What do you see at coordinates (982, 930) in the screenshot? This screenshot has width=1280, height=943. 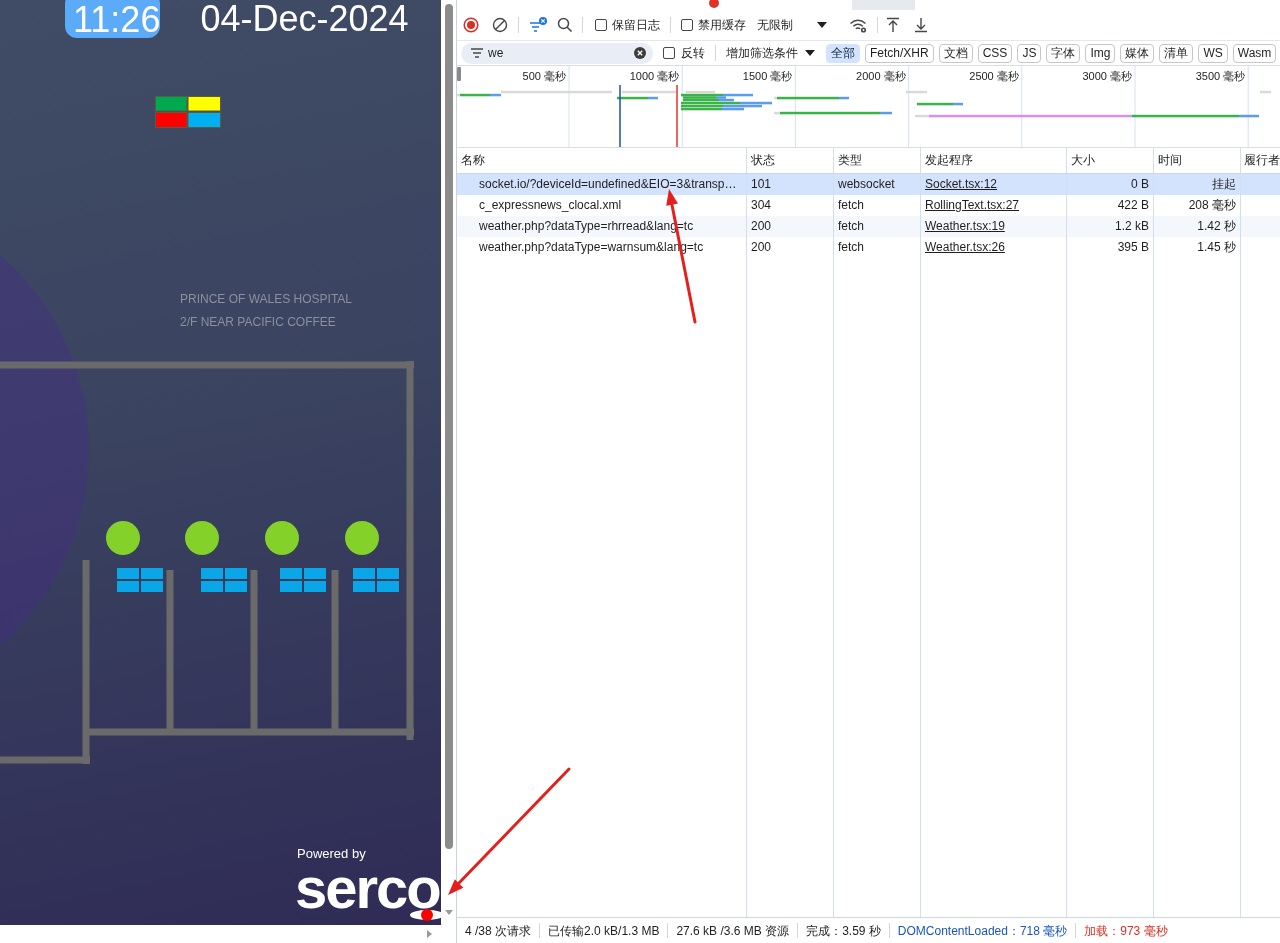 I see `status-text: DOMContentLoaded：718 毫秒` at bounding box center [982, 930].